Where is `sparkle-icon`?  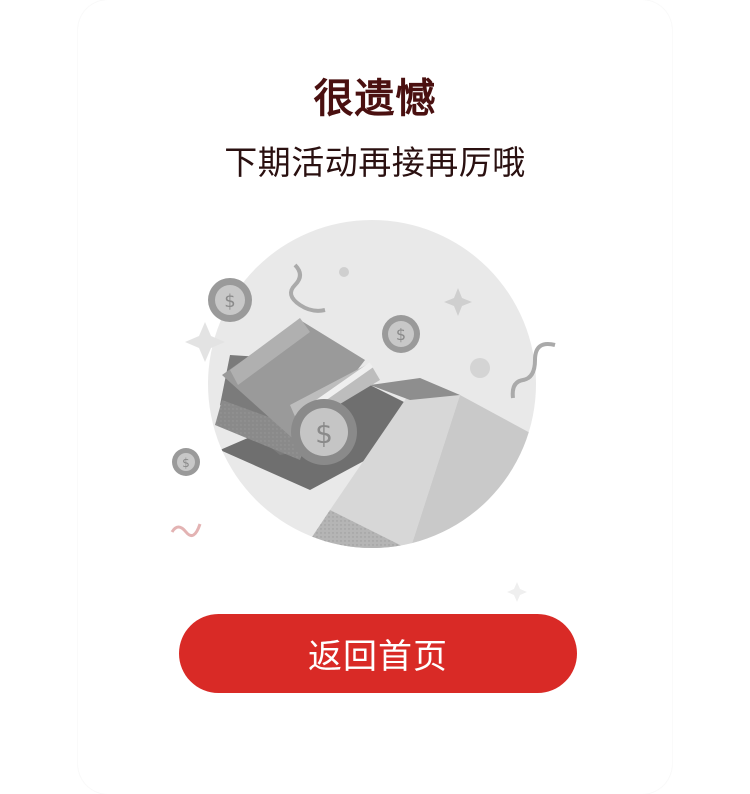 sparkle-icon is located at coordinates (517, 592).